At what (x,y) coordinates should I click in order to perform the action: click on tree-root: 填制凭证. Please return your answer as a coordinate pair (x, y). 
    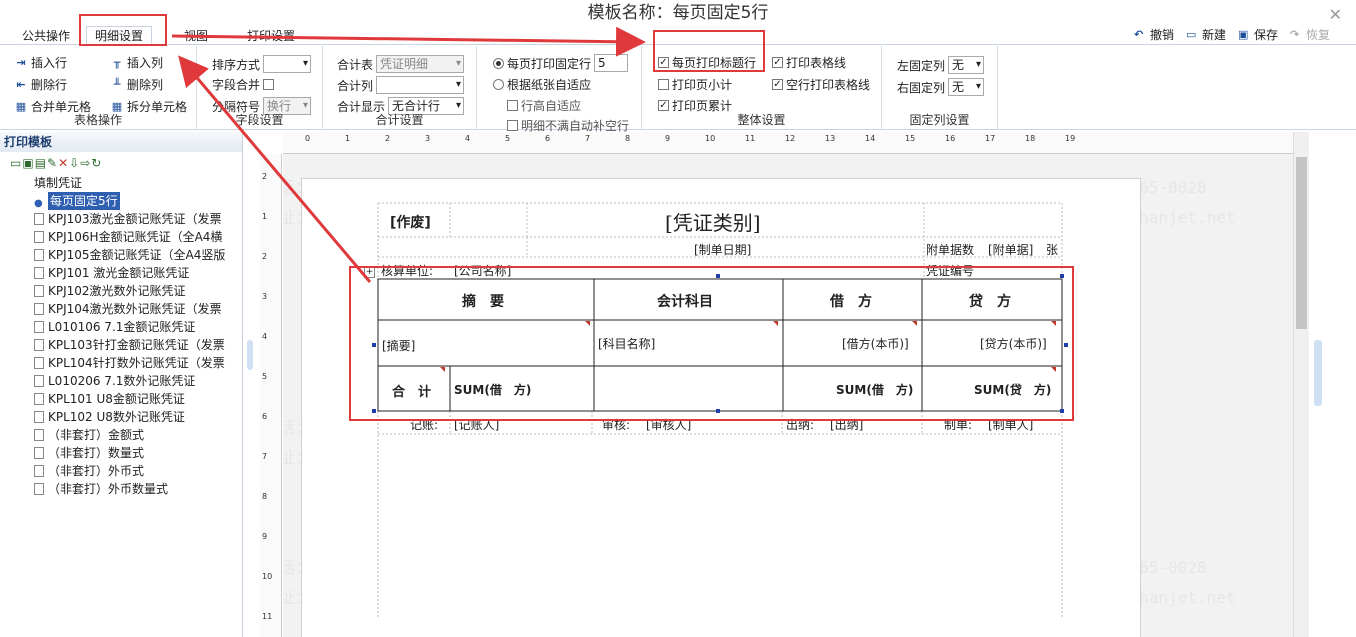
    Looking at the image, I should click on (138, 183).